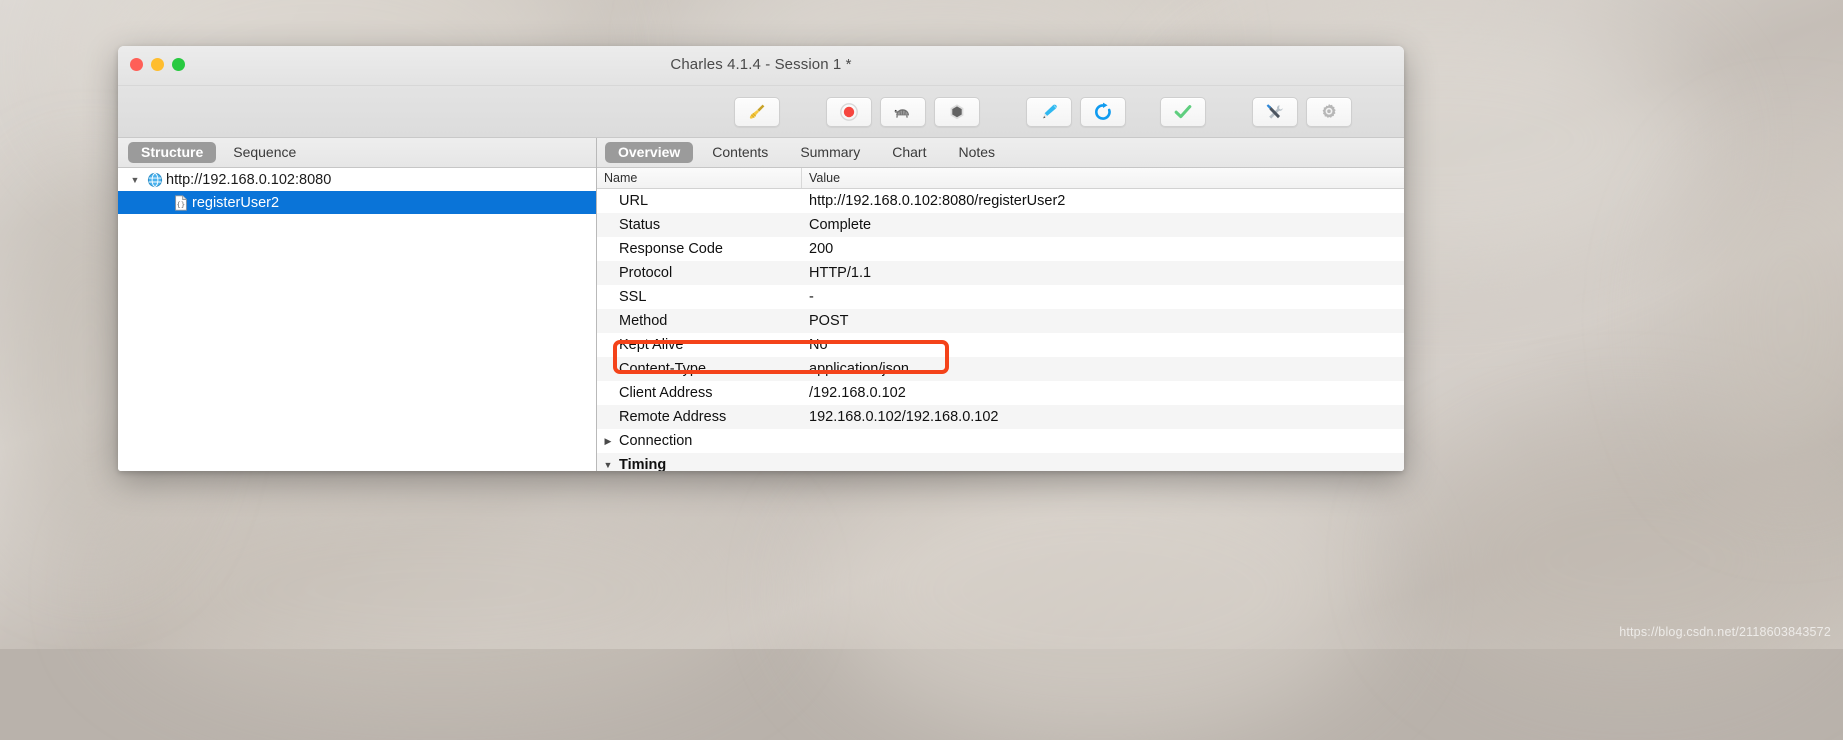  Describe the element at coordinates (859, 369) in the screenshot. I see `row-value: application/json` at that location.